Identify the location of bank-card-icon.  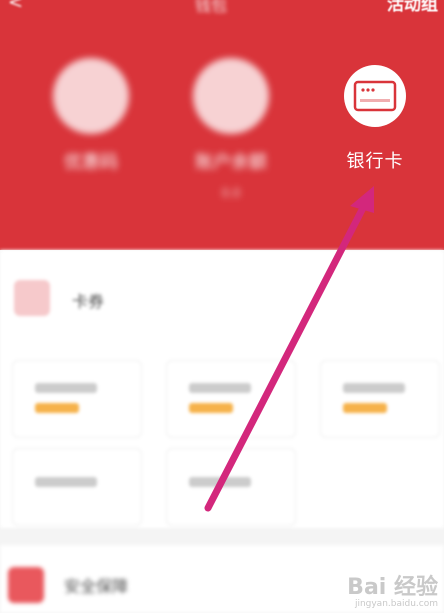
(375, 96).